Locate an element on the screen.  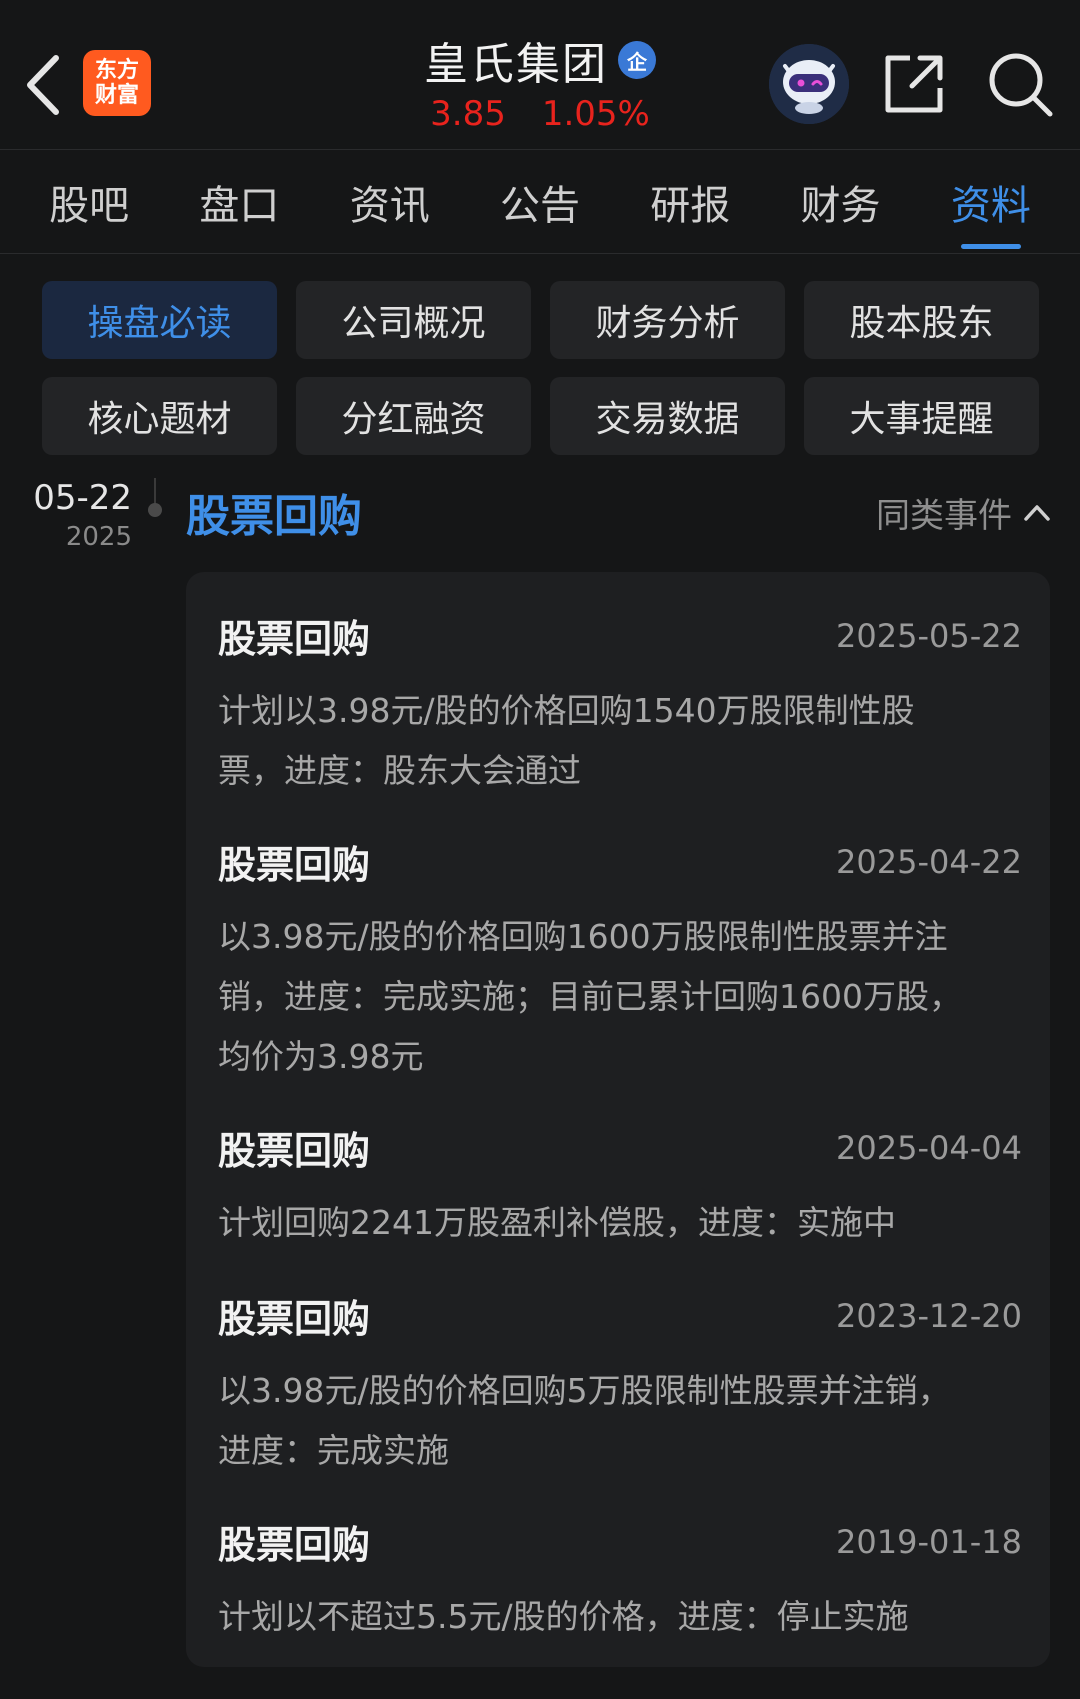
tab-label: 股吧 is located at coordinates (89, 205).